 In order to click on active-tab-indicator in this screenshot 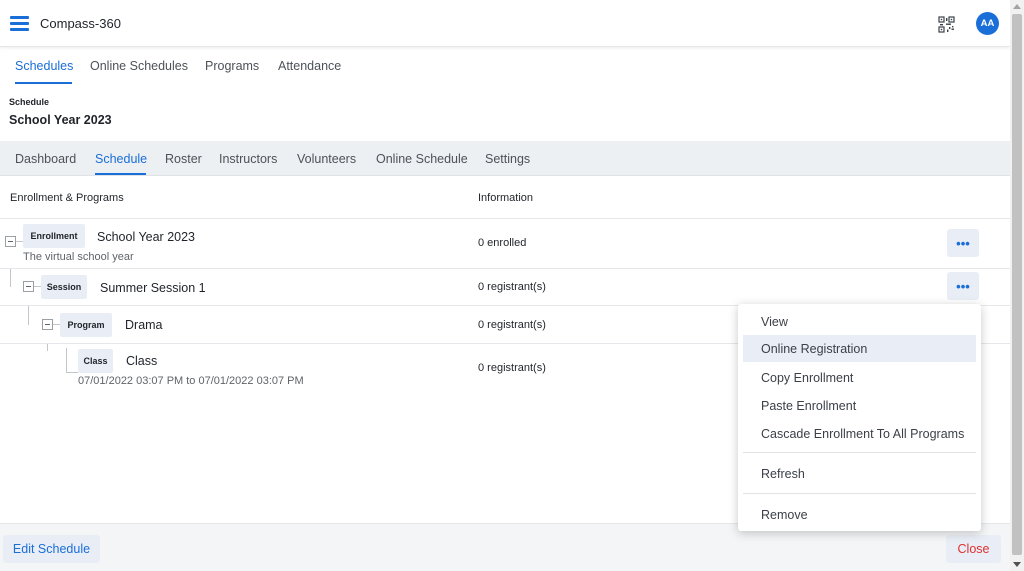, I will do `click(43, 83)`.